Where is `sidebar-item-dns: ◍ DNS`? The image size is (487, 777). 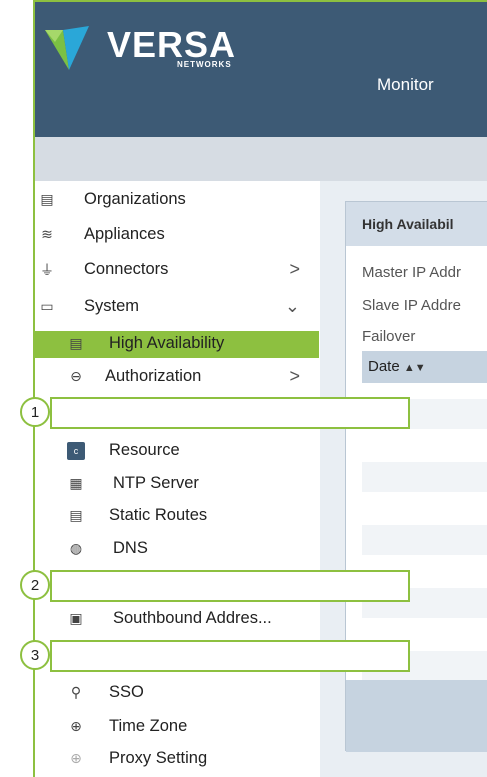 sidebar-item-dns: ◍ DNS is located at coordinates (107, 548).